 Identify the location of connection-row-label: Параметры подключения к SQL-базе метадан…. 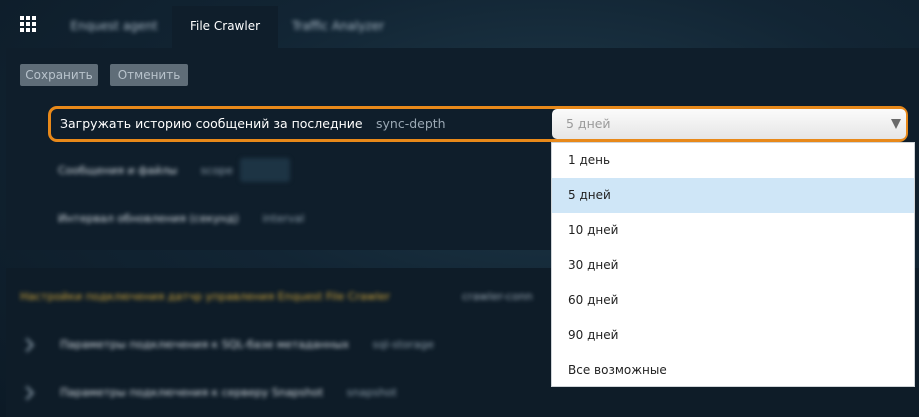
(205, 344).